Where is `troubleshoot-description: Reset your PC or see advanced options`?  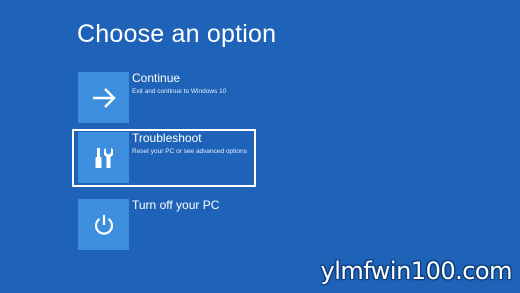 troubleshoot-description: Reset your PC or see advanced options is located at coordinates (189, 151).